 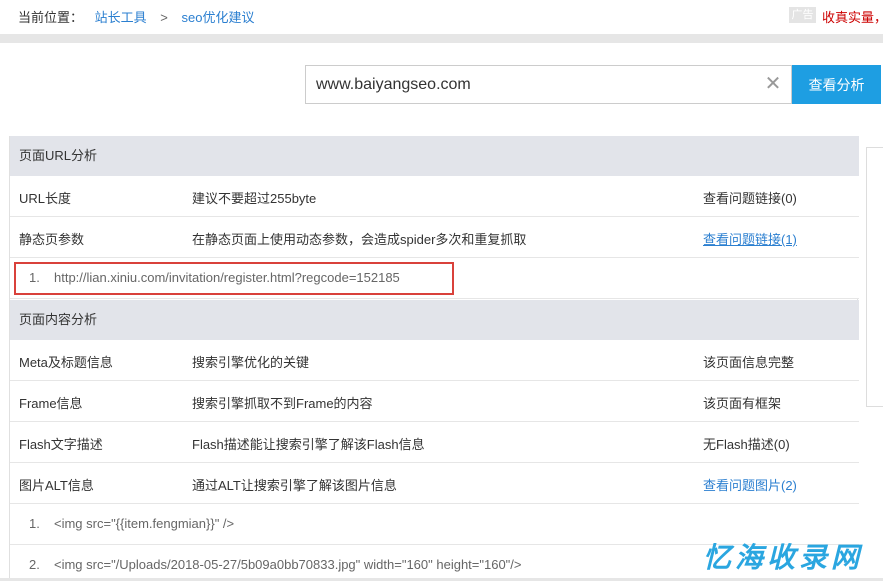 I want to click on table-row: URL长度 建议不要超过255byte 查看问题链接(0), so click(x=434, y=196).